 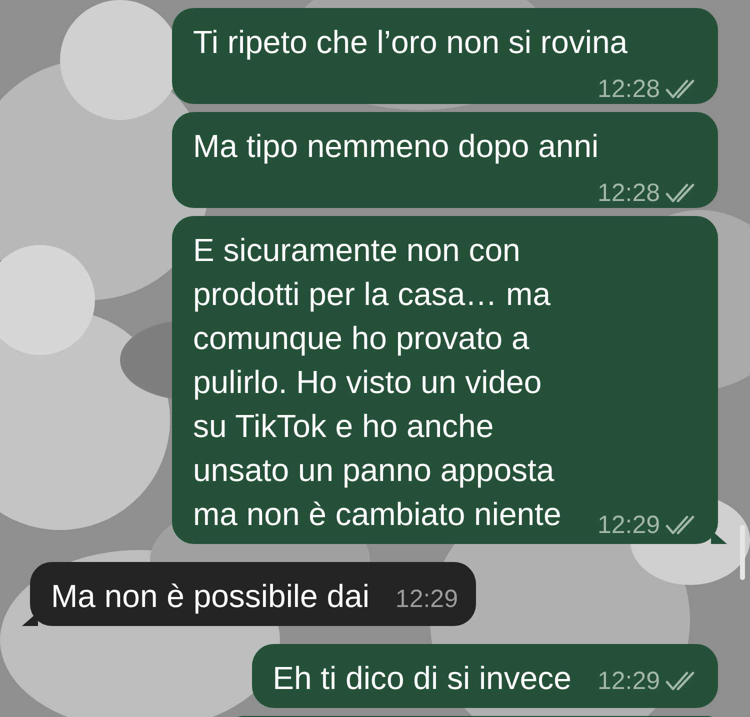 I want to click on message-bubble: Ma tipo nemmeno dopo anni 12:28, so click(x=445, y=160).